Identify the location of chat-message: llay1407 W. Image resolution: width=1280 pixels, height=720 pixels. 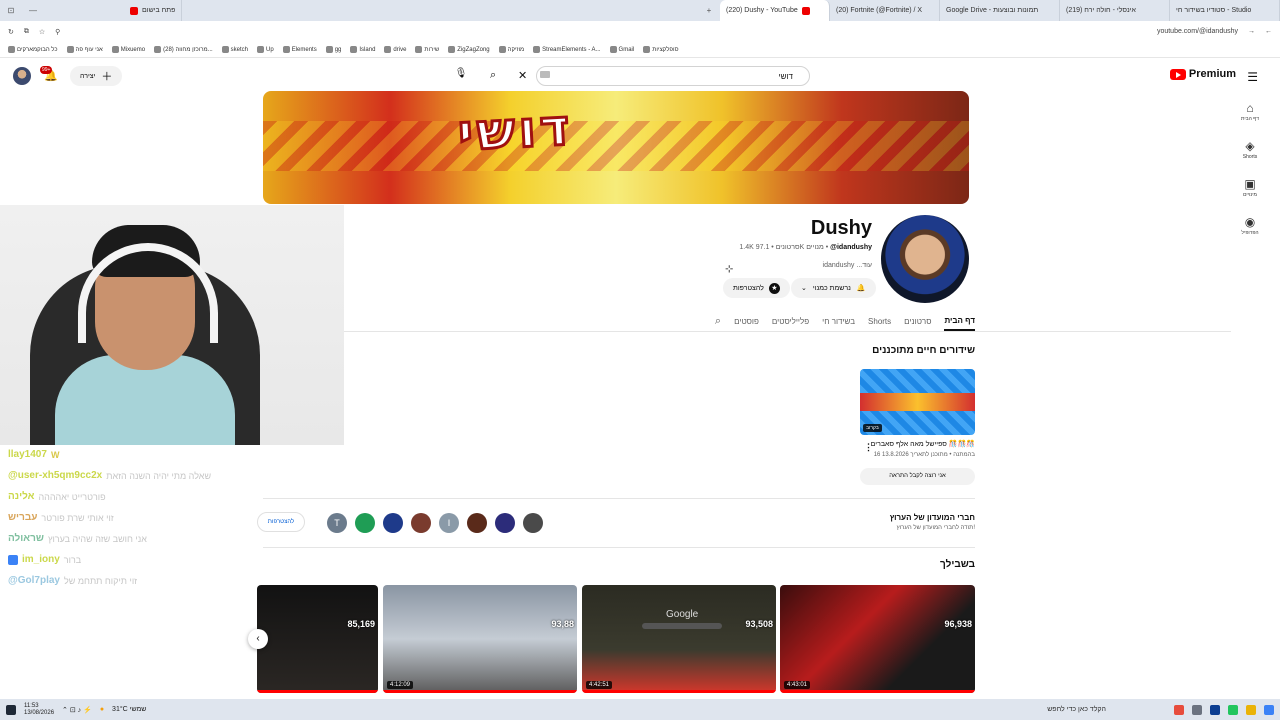
(34, 454).